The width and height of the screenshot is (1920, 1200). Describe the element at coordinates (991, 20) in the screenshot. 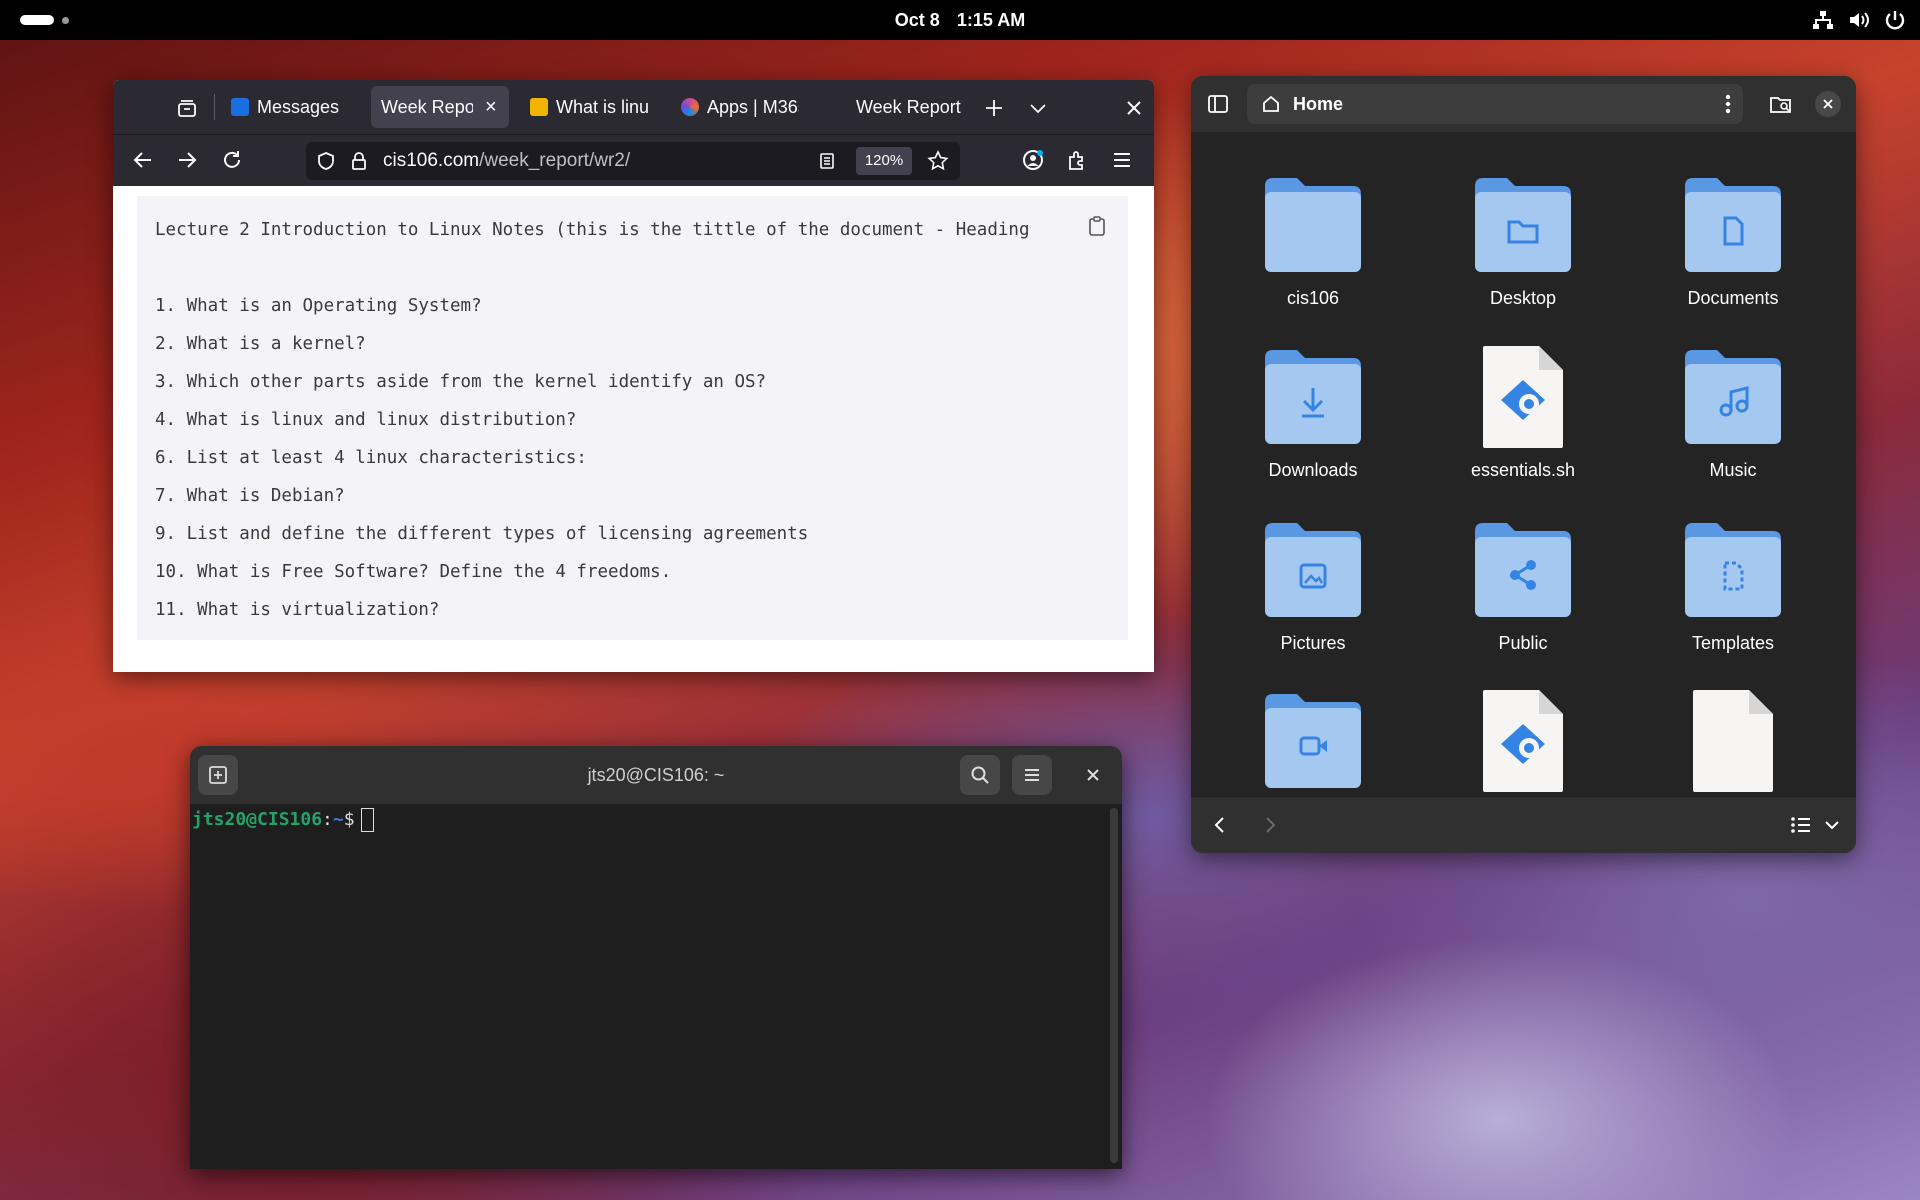

I see `clock-time: 1:15 AM` at that location.